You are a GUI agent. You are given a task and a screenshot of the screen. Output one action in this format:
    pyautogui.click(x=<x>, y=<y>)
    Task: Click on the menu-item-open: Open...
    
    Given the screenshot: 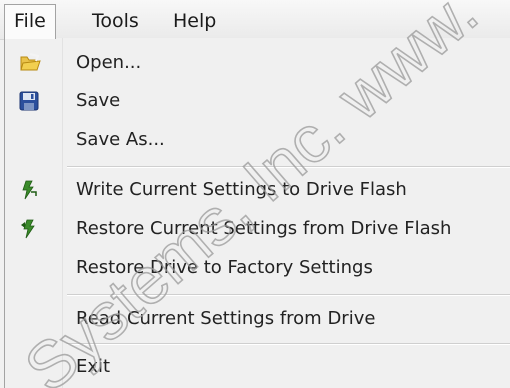 What is the action you would take?
    pyautogui.click(x=257, y=63)
    